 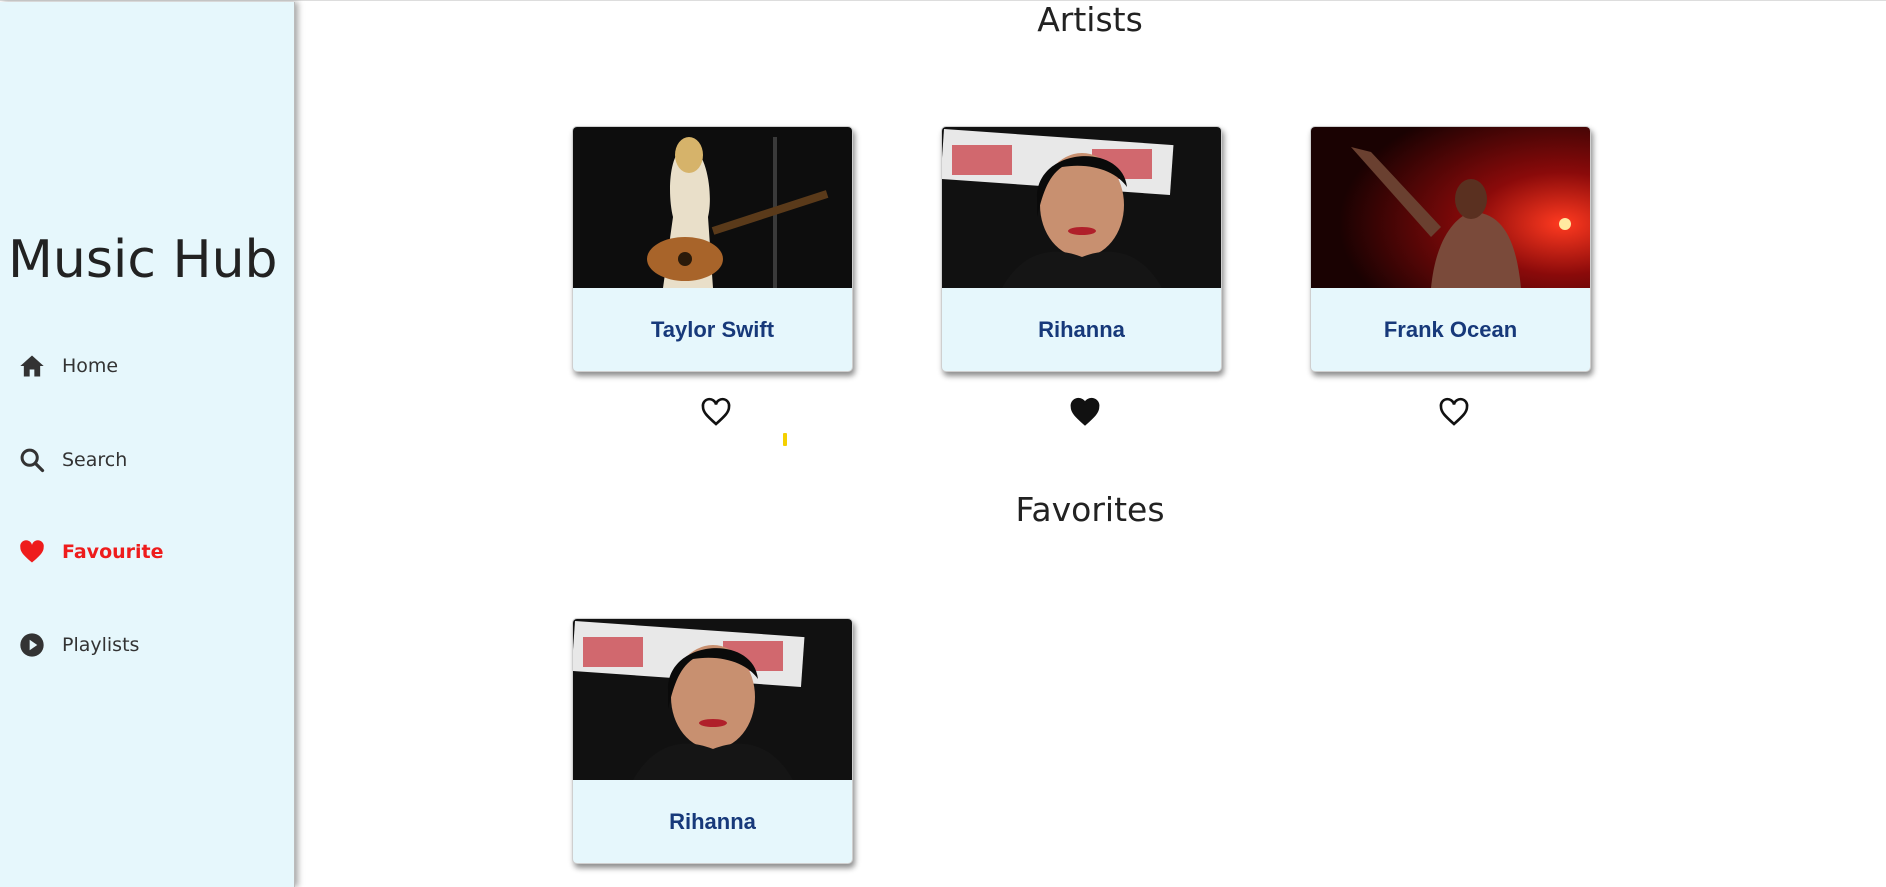 I want to click on sidebar-item-label: Search, so click(x=95, y=460).